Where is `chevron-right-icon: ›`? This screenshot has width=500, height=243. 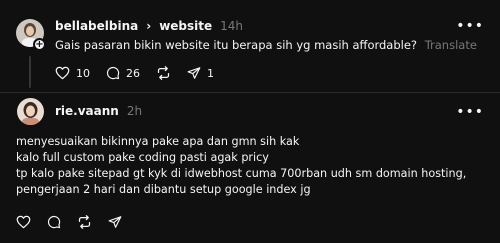 chevron-right-icon: › is located at coordinates (149, 26).